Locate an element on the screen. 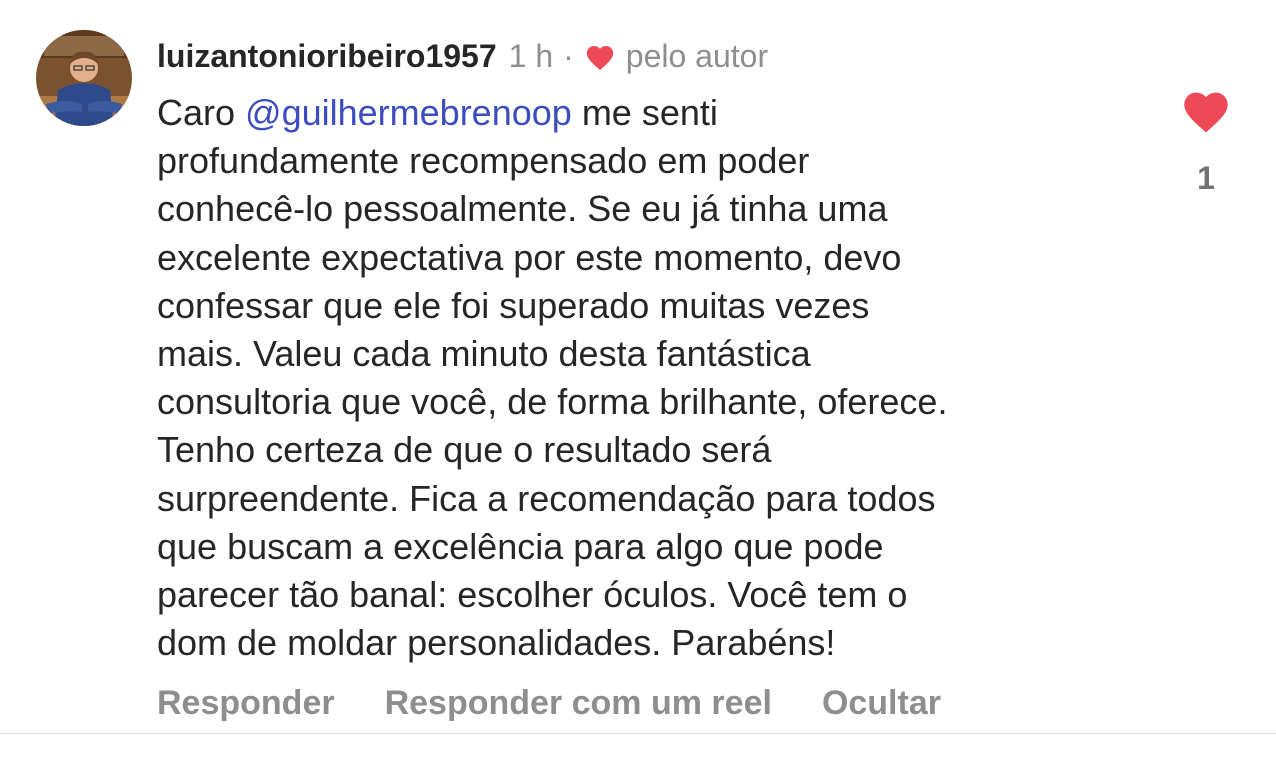 The image size is (1276, 759). divider is located at coordinates (638, 733).